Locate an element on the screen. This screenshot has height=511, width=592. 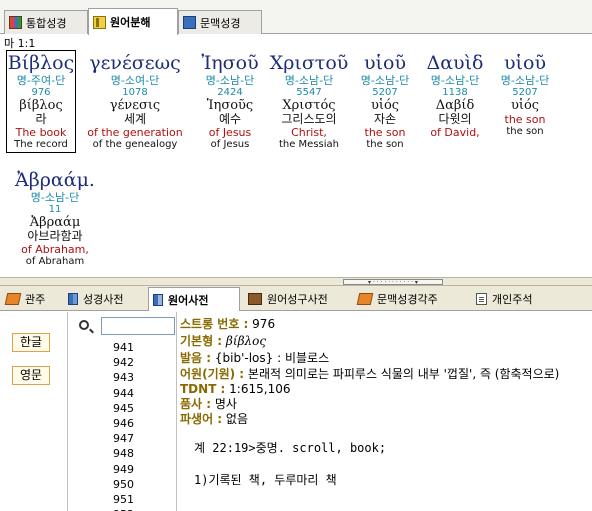
tab-bible-dictionary: 성경사전 is located at coordinates (106, 299).